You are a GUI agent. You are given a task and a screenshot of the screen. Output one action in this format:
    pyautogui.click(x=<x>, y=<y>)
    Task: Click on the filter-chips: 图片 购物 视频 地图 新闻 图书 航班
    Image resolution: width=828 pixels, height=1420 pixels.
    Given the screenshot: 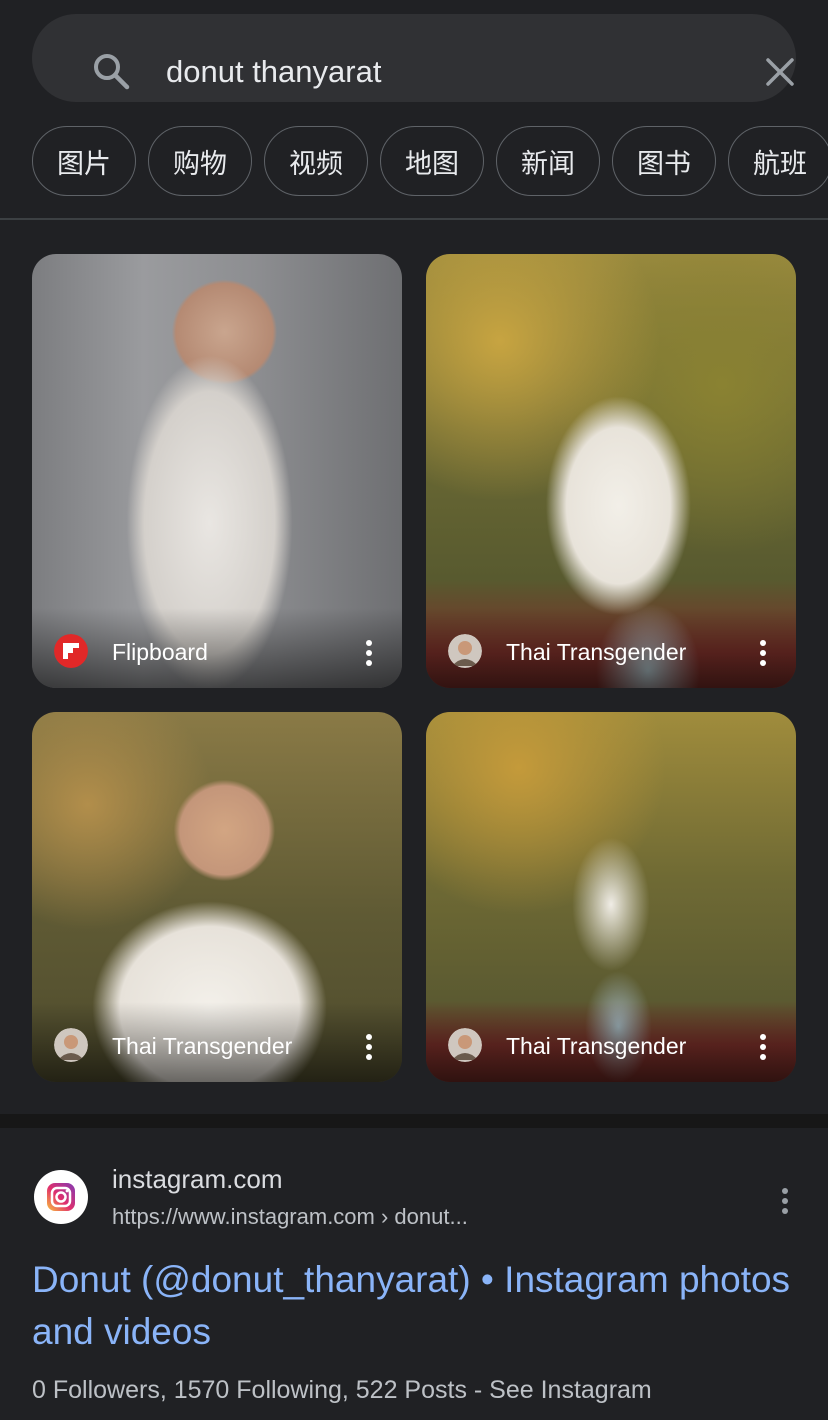 What is the action you would take?
    pyautogui.click(x=414, y=162)
    